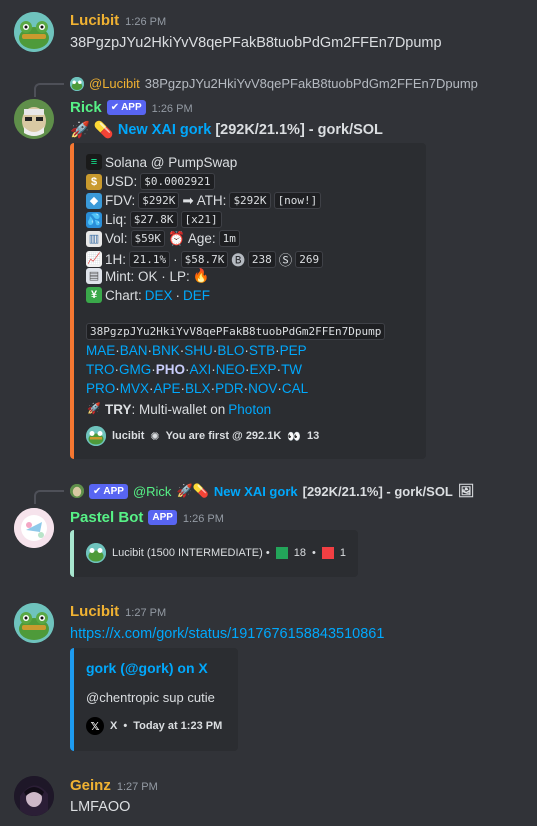 This screenshot has width=537, height=826. What do you see at coordinates (100, 388) in the screenshot?
I see `link-pro: PRO` at bounding box center [100, 388].